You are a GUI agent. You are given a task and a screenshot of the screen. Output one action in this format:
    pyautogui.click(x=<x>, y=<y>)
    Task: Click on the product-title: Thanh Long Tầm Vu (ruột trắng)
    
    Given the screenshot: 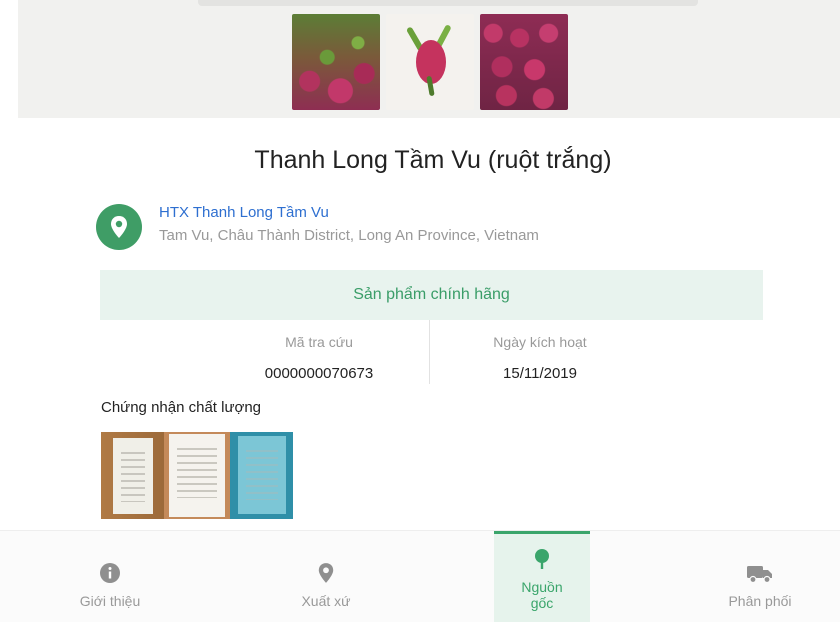 What is the action you would take?
    pyautogui.click(x=433, y=160)
    